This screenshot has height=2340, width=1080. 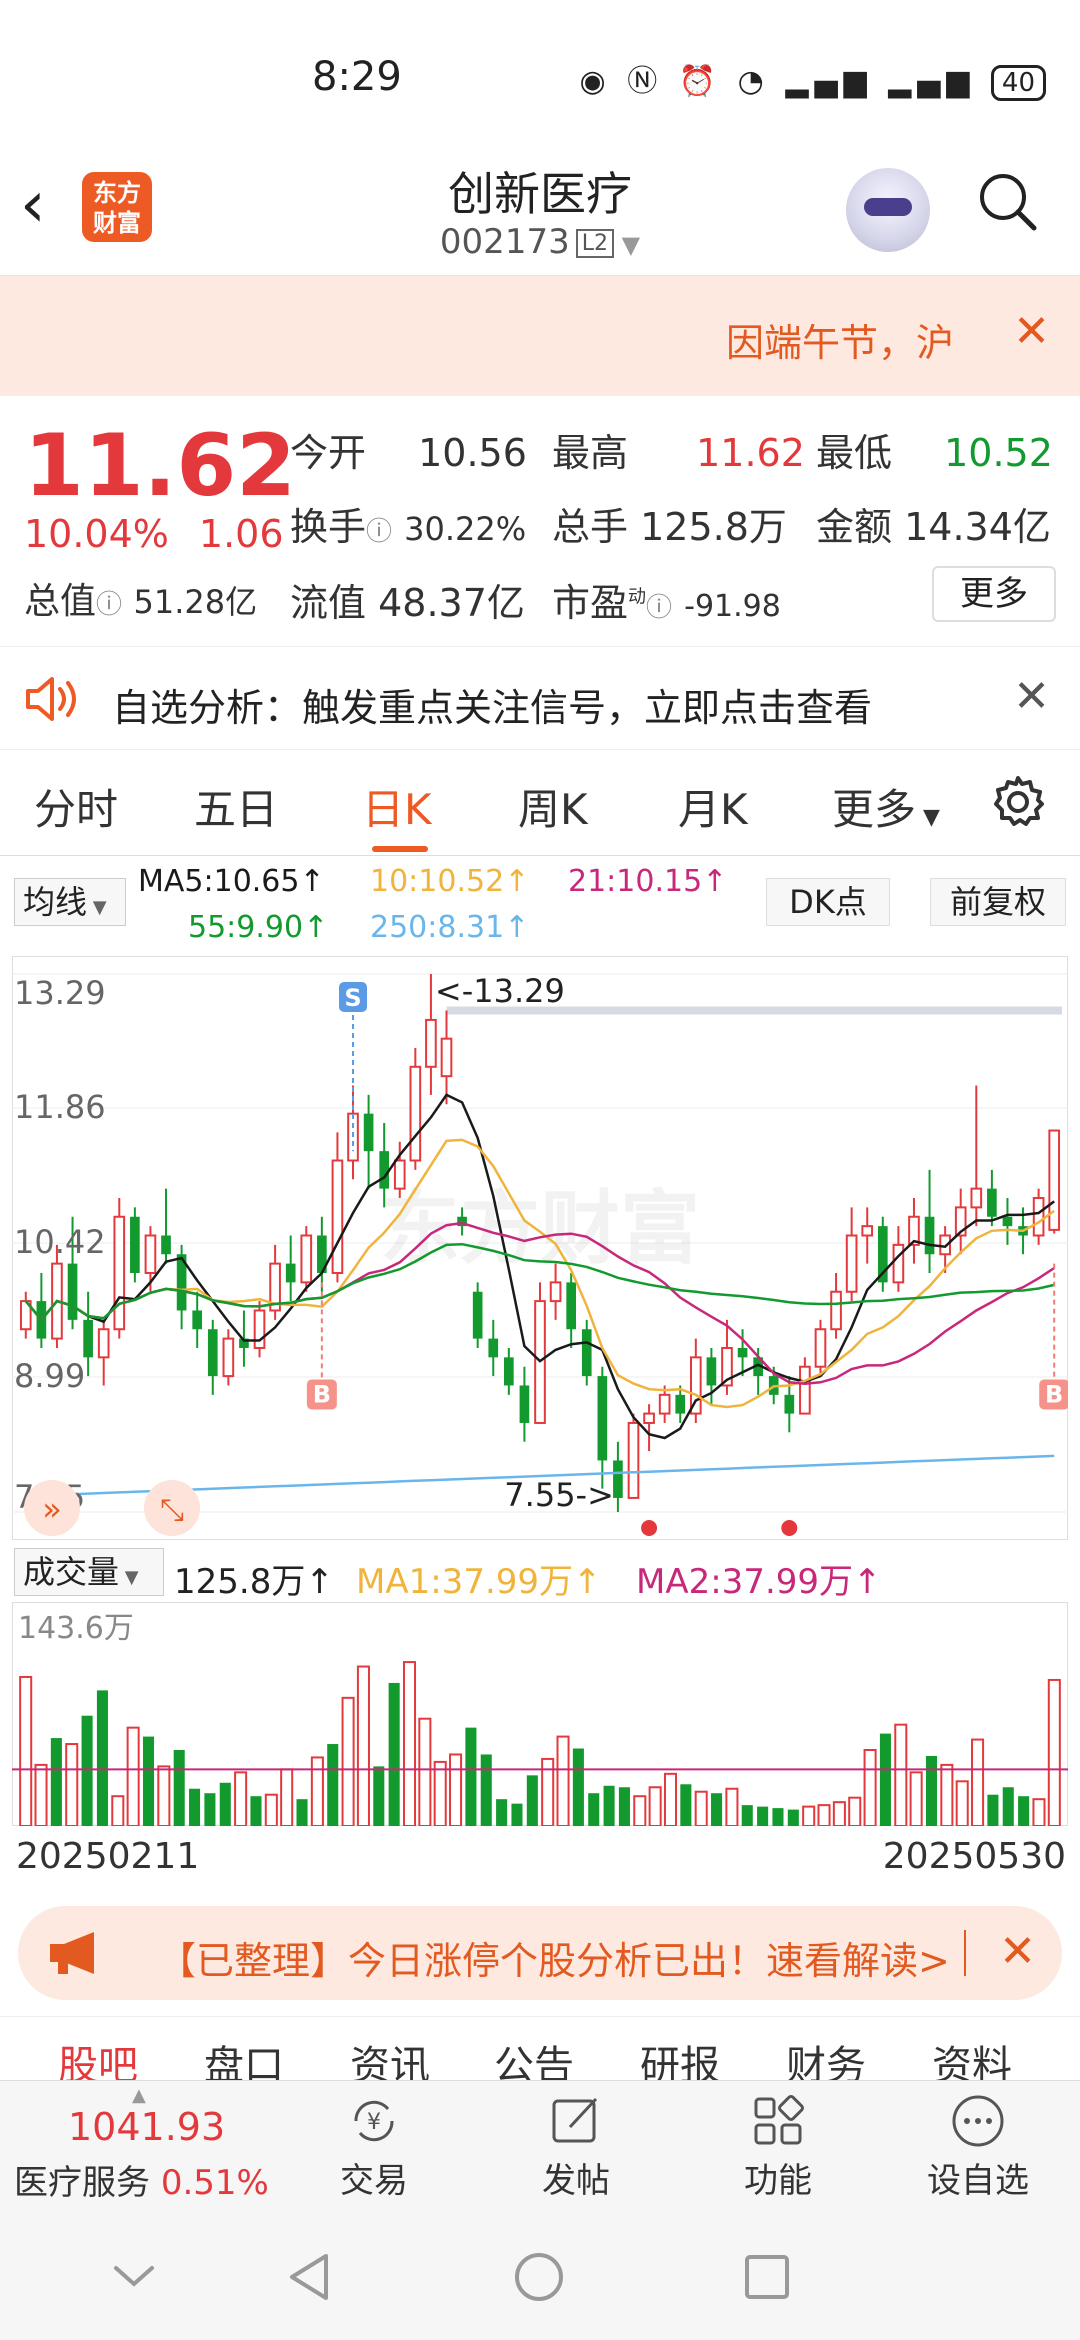 What do you see at coordinates (972, 2056) in the screenshot?
I see `tab-profile: 资料` at bounding box center [972, 2056].